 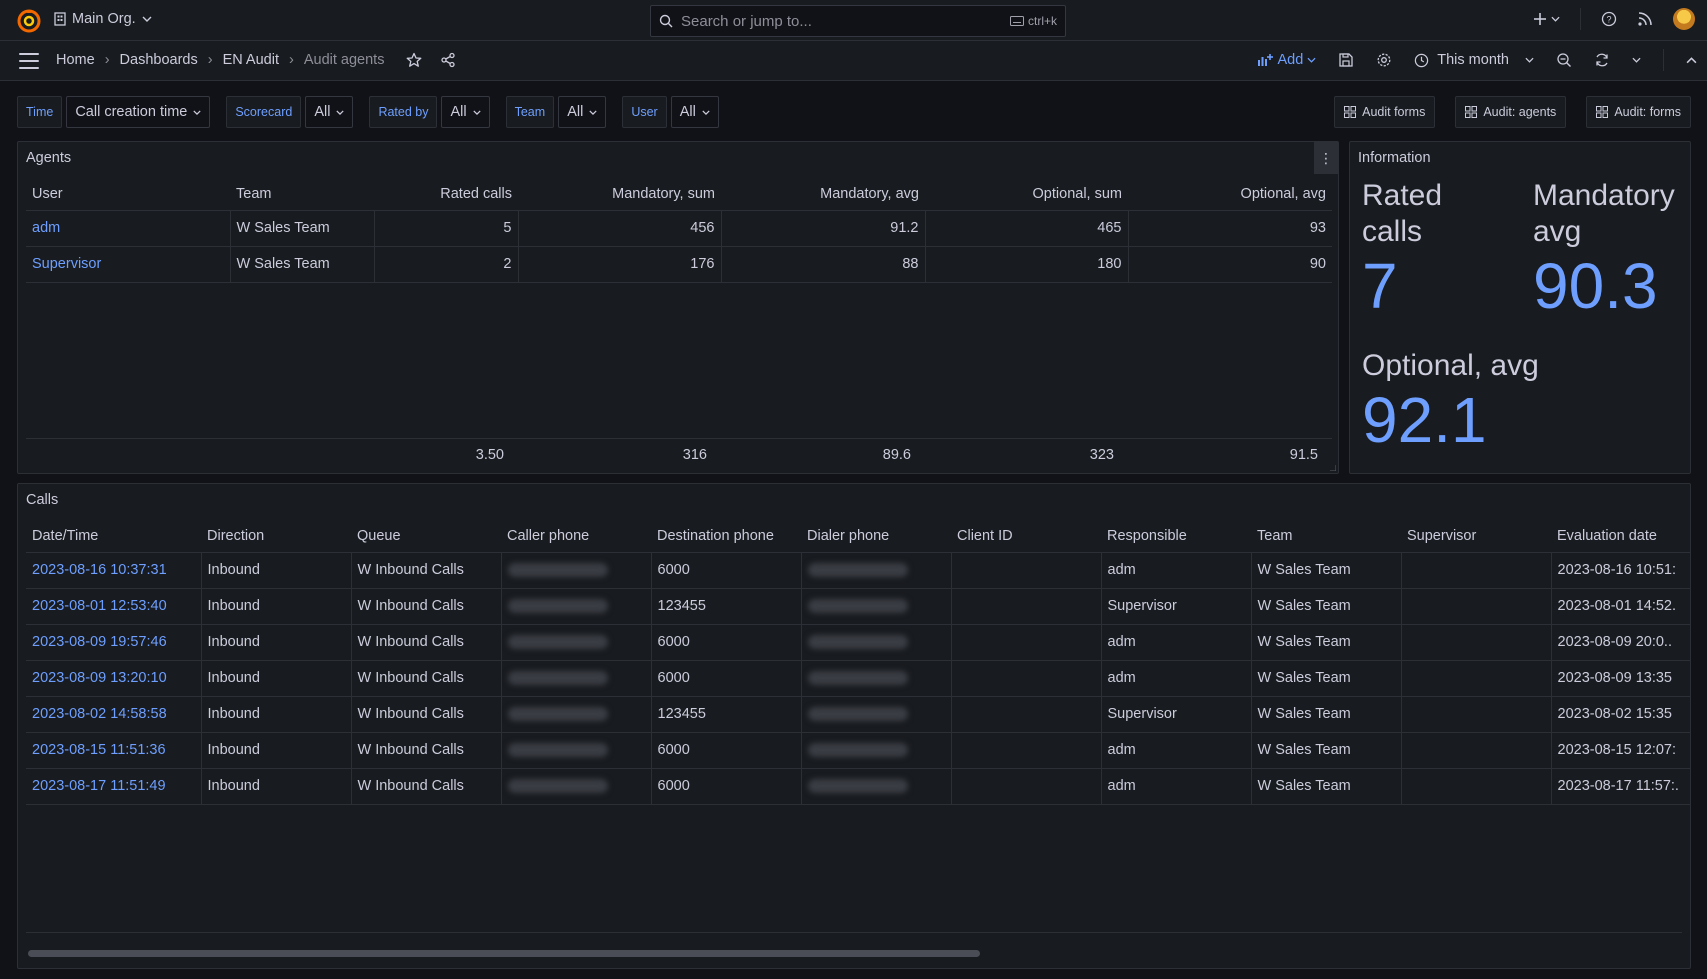 I want to click on column-header: Dialer phone, so click(x=876, y=536).